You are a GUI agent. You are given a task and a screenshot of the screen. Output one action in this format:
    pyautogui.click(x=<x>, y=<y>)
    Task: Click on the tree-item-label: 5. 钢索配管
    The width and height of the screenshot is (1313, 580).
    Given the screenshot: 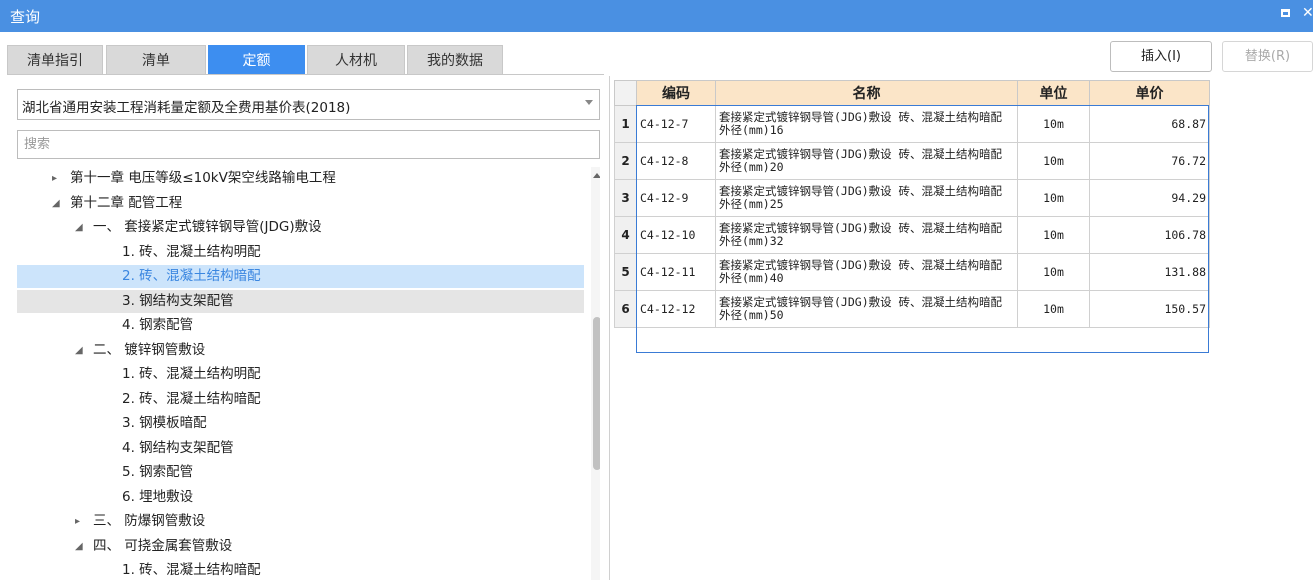 What is the action you would take?
    pyautogui.click(x=158, y=472)
    